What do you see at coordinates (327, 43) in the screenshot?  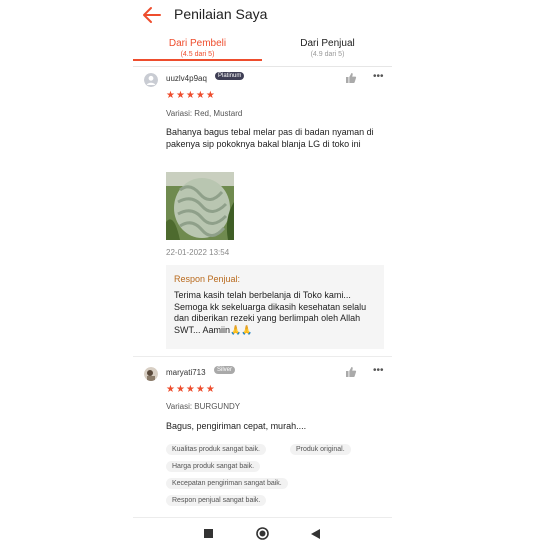 I see `tab-label: Dari Penjual` at bounding box center [327, 43].